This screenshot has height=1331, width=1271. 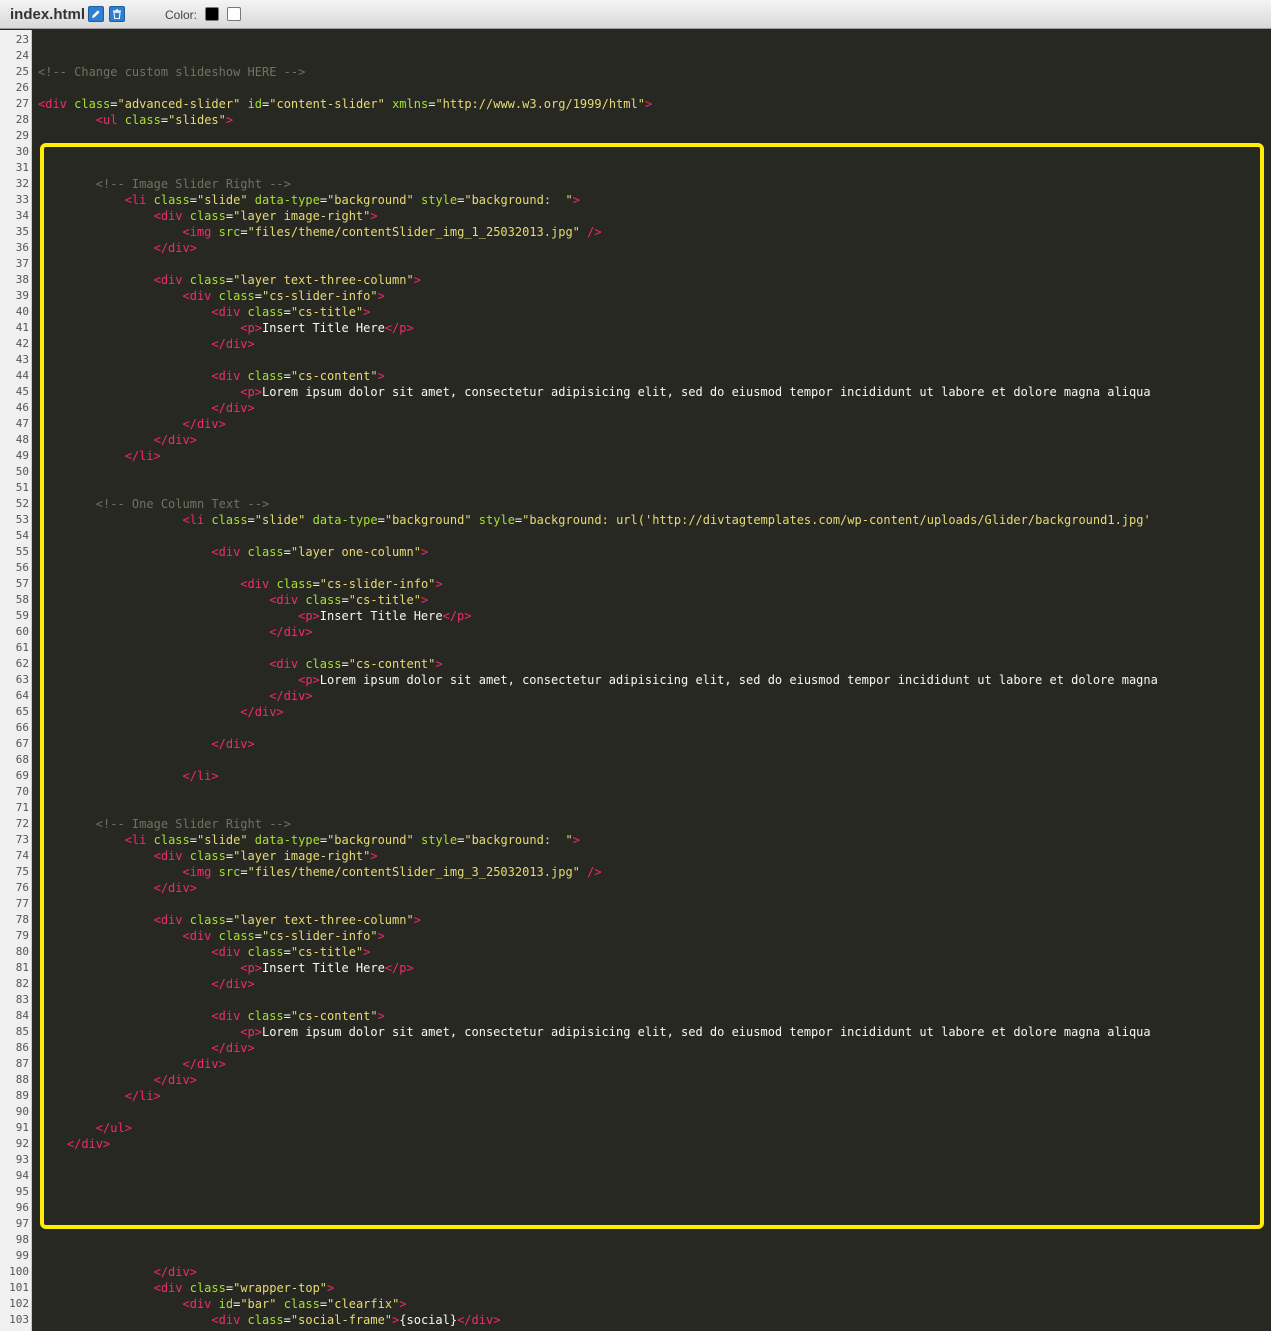 I want to click on line-number: 35, so click(x=22, y=231).